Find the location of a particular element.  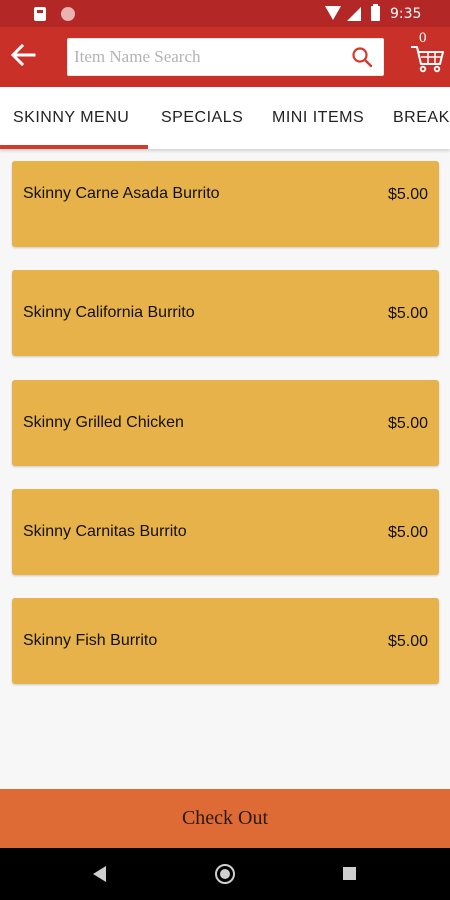

sim-card-icon is located at coordinates (40, 14).